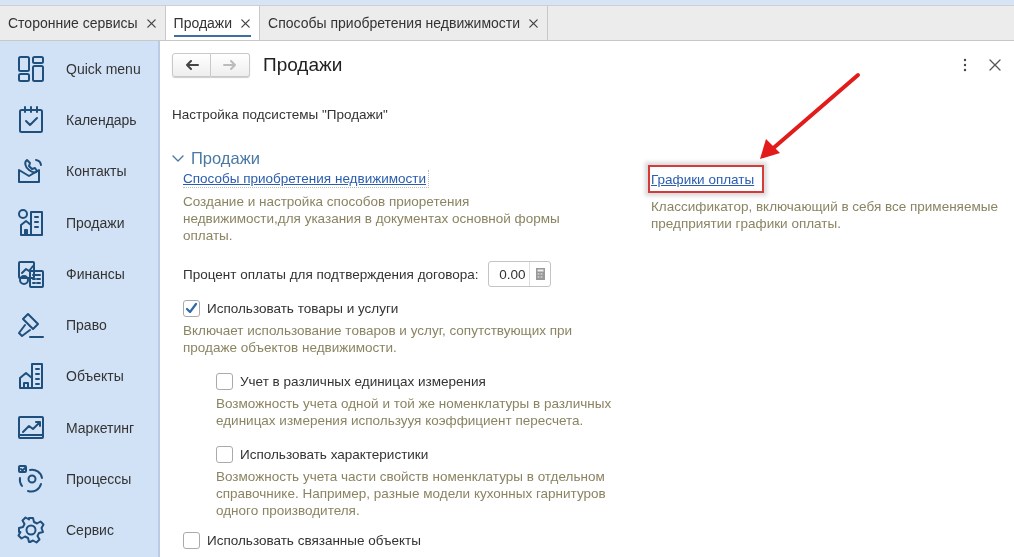 The width and height of the screenshot is (1014, 557). I want to click on sidebar-item: Объекты, so click(79, 376).